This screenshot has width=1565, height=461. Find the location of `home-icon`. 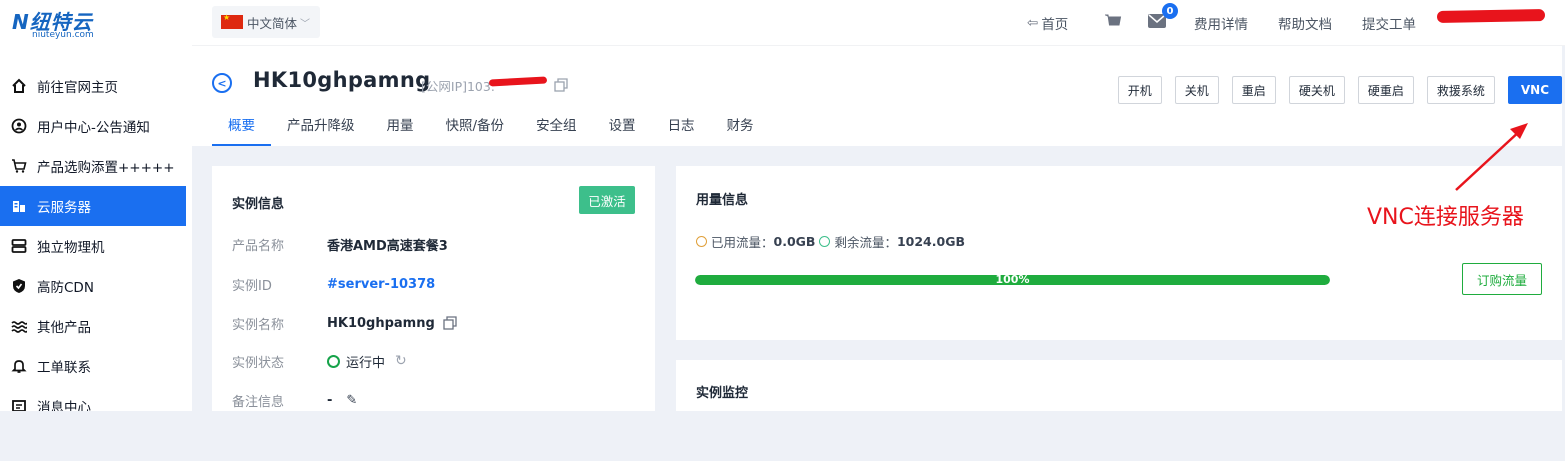

home-icon is located at coordinates (19, 86).